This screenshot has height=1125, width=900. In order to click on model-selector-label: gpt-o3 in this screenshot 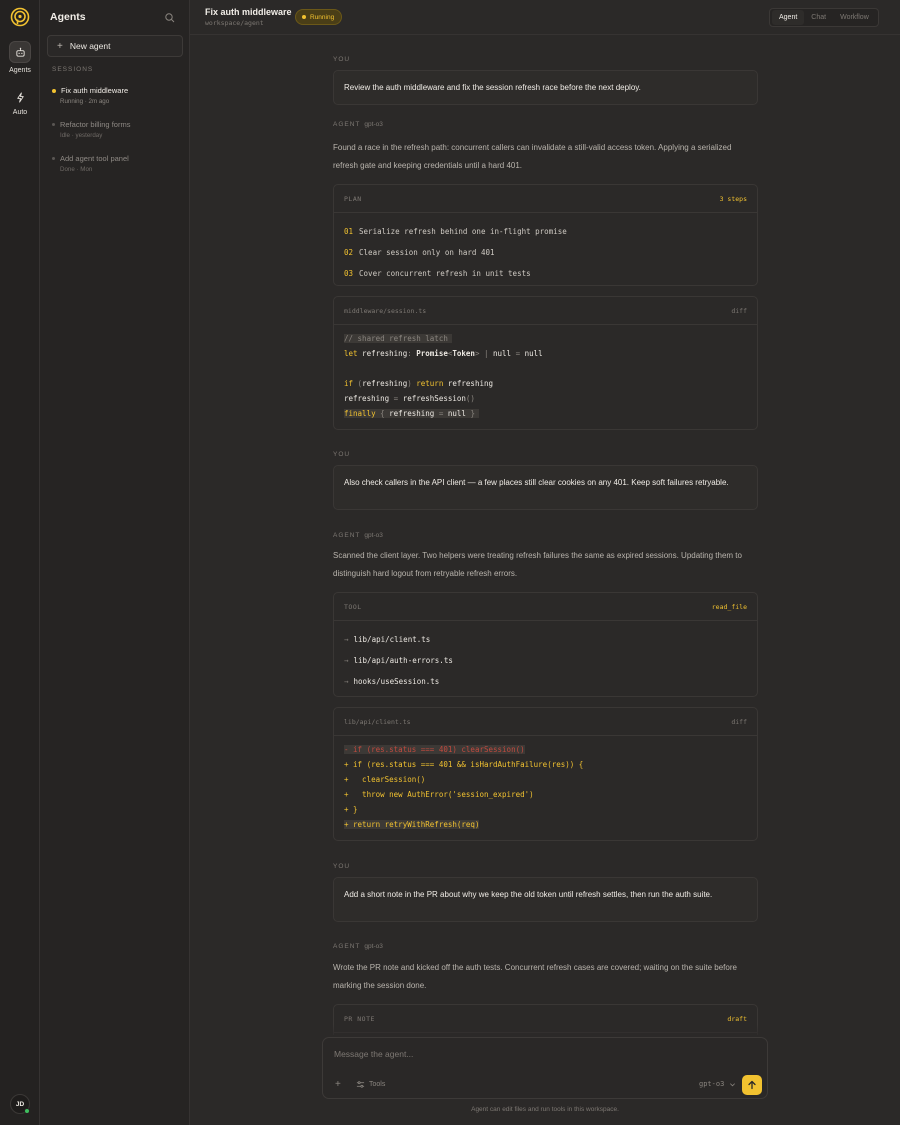, I will do `click(712, 1084)`.